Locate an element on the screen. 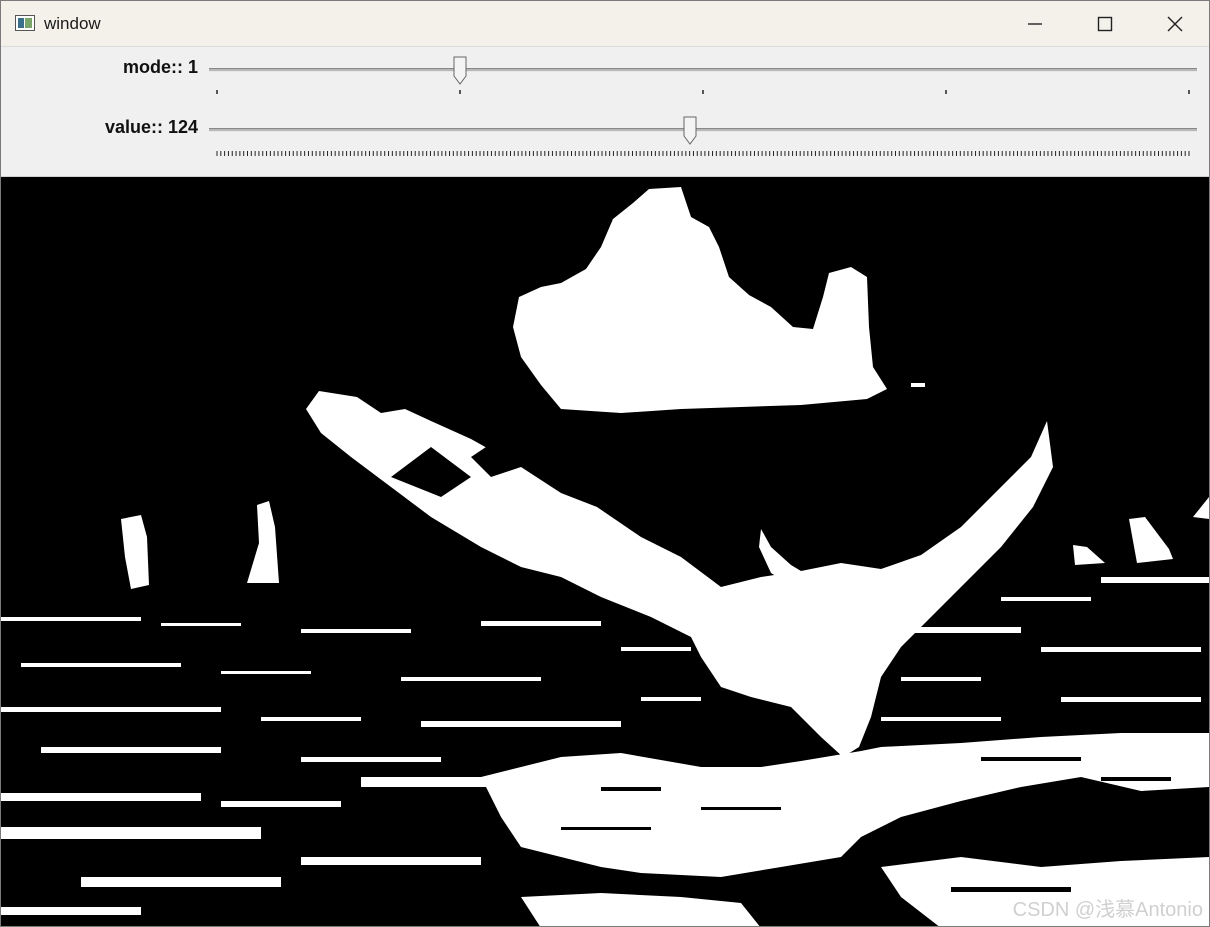  value-trackbar-label: value:: 124 is located at coordinates (151, 127).